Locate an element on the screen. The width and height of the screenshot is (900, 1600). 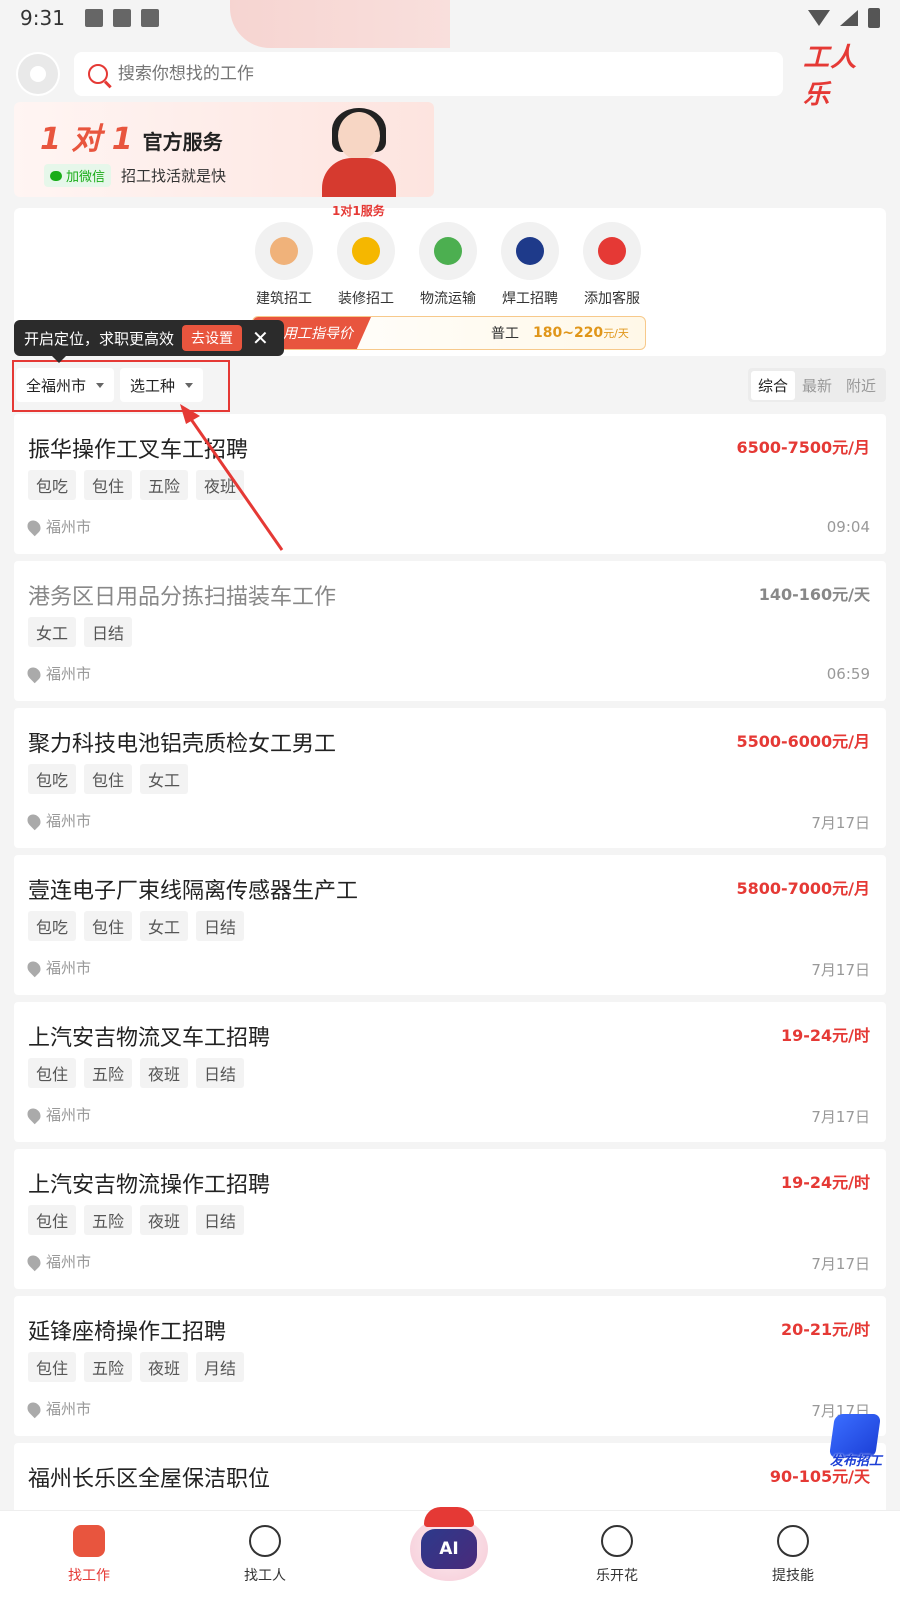
publish-job-button: 发布招工 is located at coordinates (856, 1444).